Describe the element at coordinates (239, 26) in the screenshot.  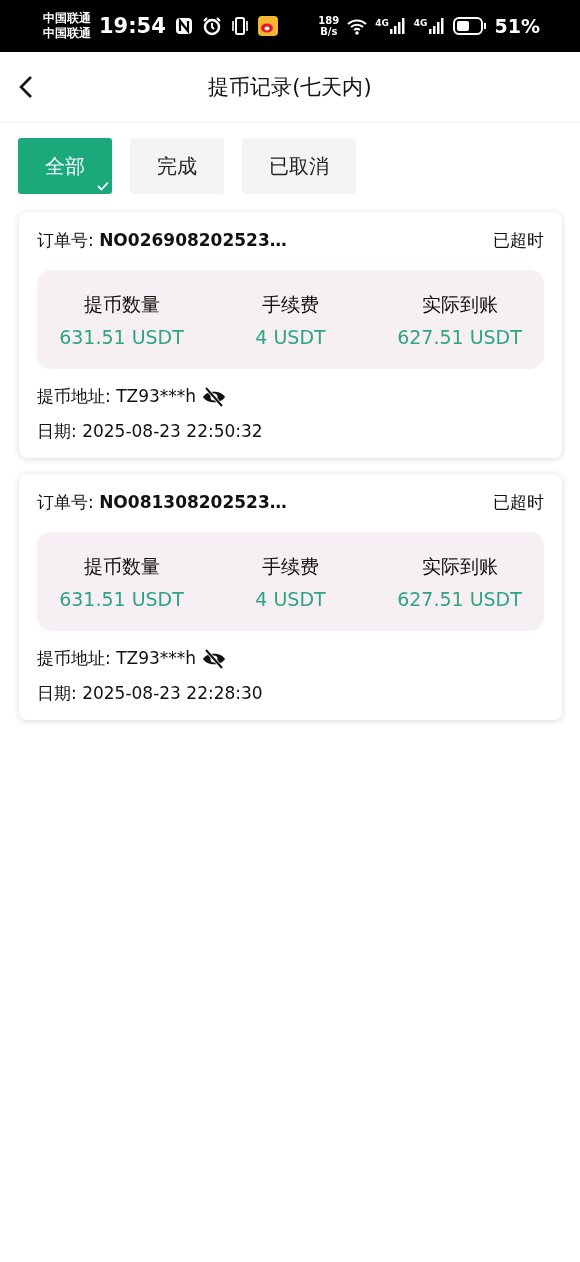
I see `vibrate-icon` at that location.